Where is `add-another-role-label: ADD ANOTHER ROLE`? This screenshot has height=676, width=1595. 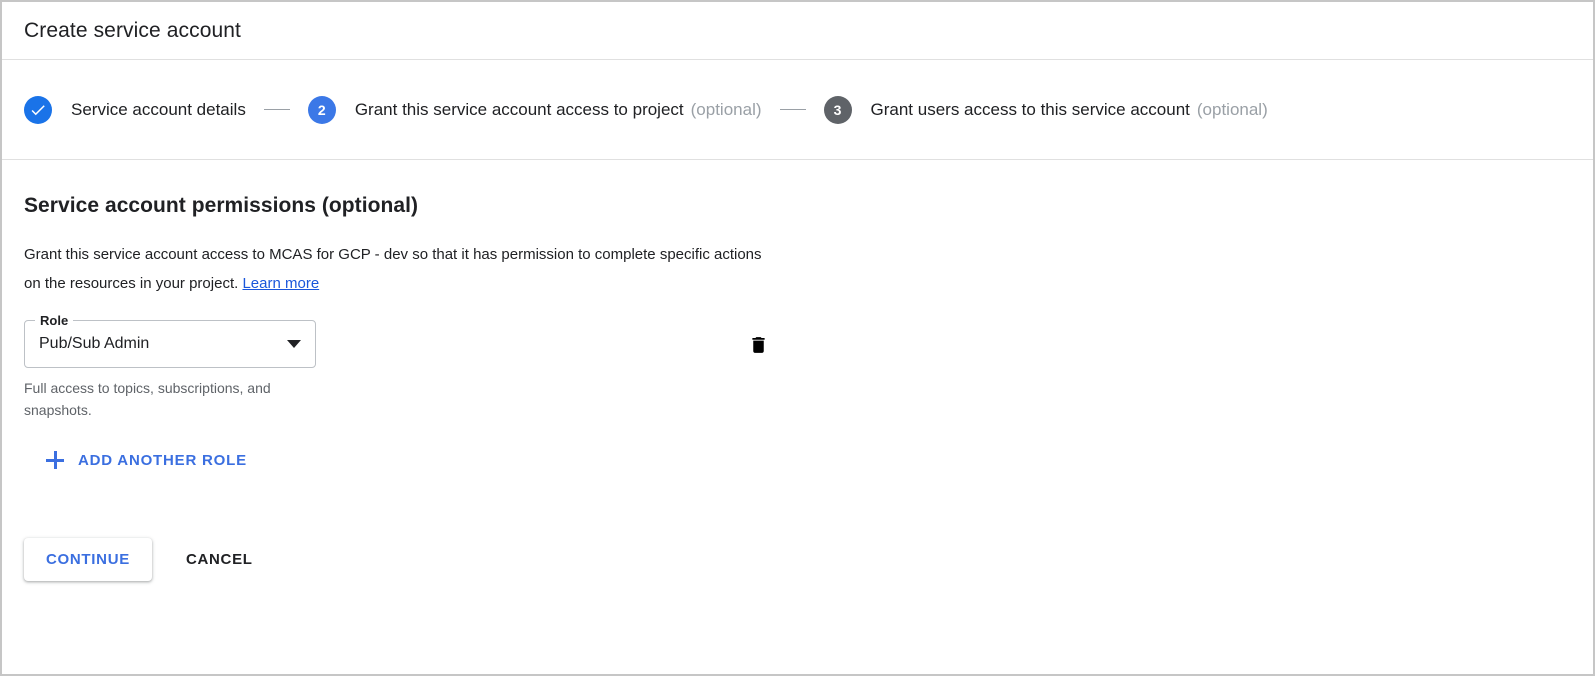 add-another-role-label: ADD ANOTHER ROLE is located at coordinates (162, 460).